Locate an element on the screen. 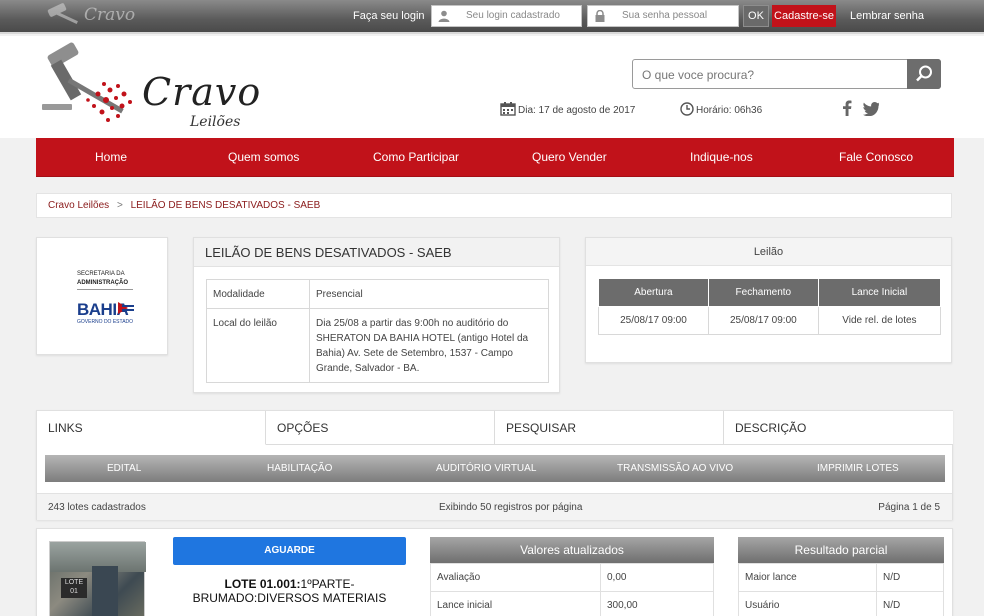 This screenshot has height=616, width=984. search-button is located at coordinates (924, 74).